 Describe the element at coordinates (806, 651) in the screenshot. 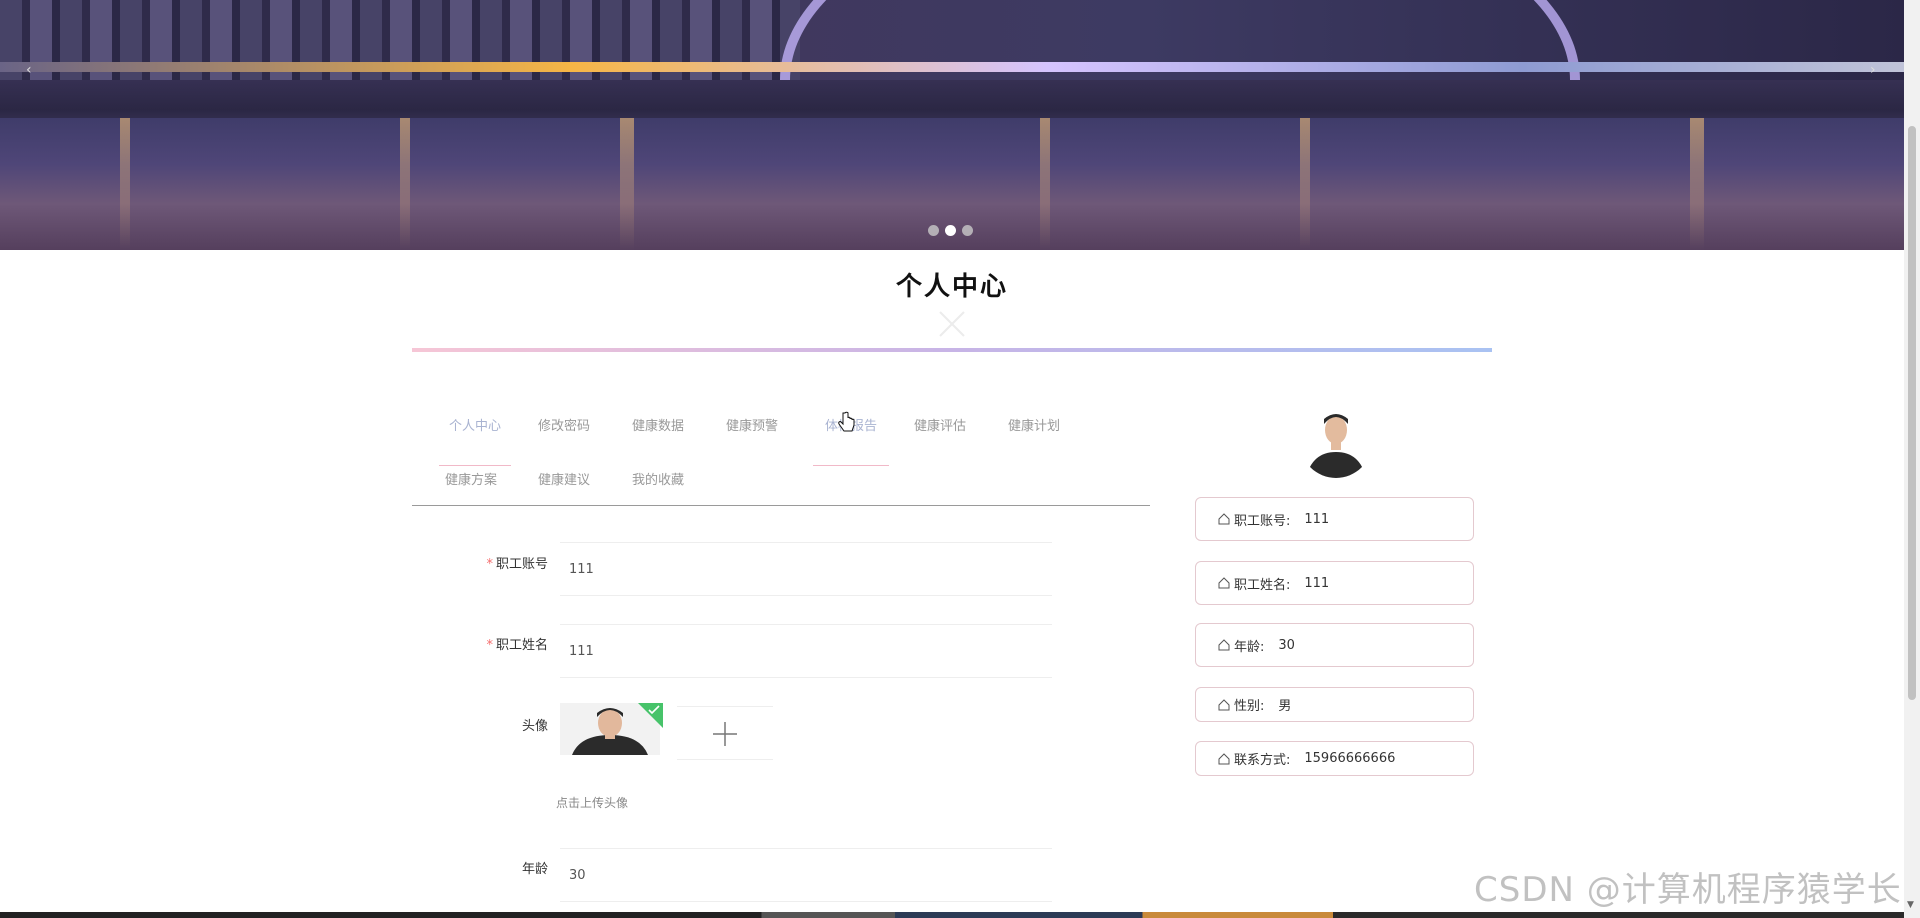

I see `name-field: 111` at that location.